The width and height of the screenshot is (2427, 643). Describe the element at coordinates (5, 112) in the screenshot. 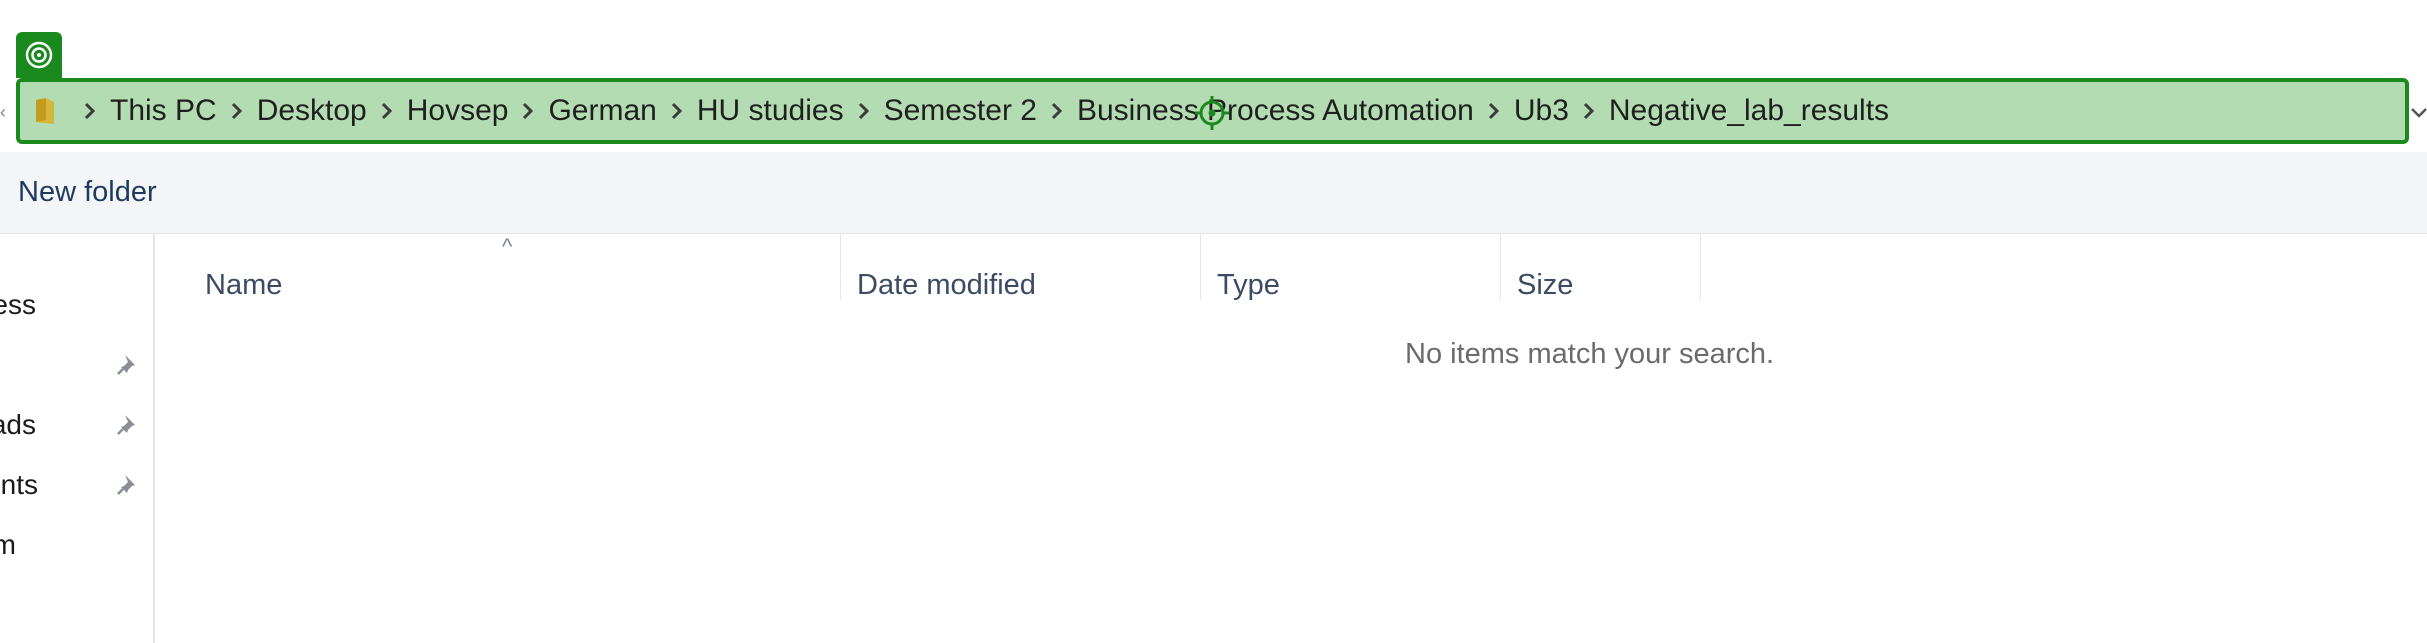

I see `back-history-arrow-icon: ‹` at that location.